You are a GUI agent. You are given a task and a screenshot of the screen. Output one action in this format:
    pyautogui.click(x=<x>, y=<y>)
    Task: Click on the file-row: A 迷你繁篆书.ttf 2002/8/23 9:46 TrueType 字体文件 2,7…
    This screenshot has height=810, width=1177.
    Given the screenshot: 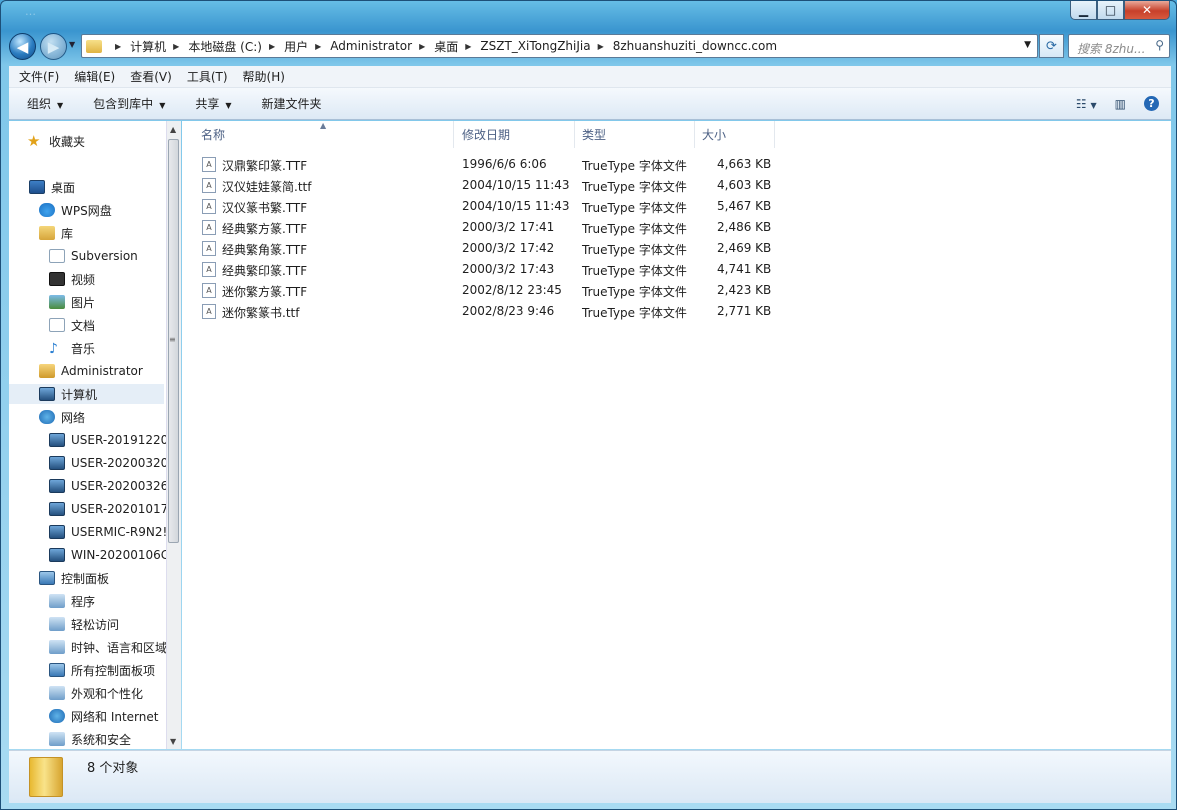 What is the action you would take?
    pyautogui.click(x=498, y=311)
    